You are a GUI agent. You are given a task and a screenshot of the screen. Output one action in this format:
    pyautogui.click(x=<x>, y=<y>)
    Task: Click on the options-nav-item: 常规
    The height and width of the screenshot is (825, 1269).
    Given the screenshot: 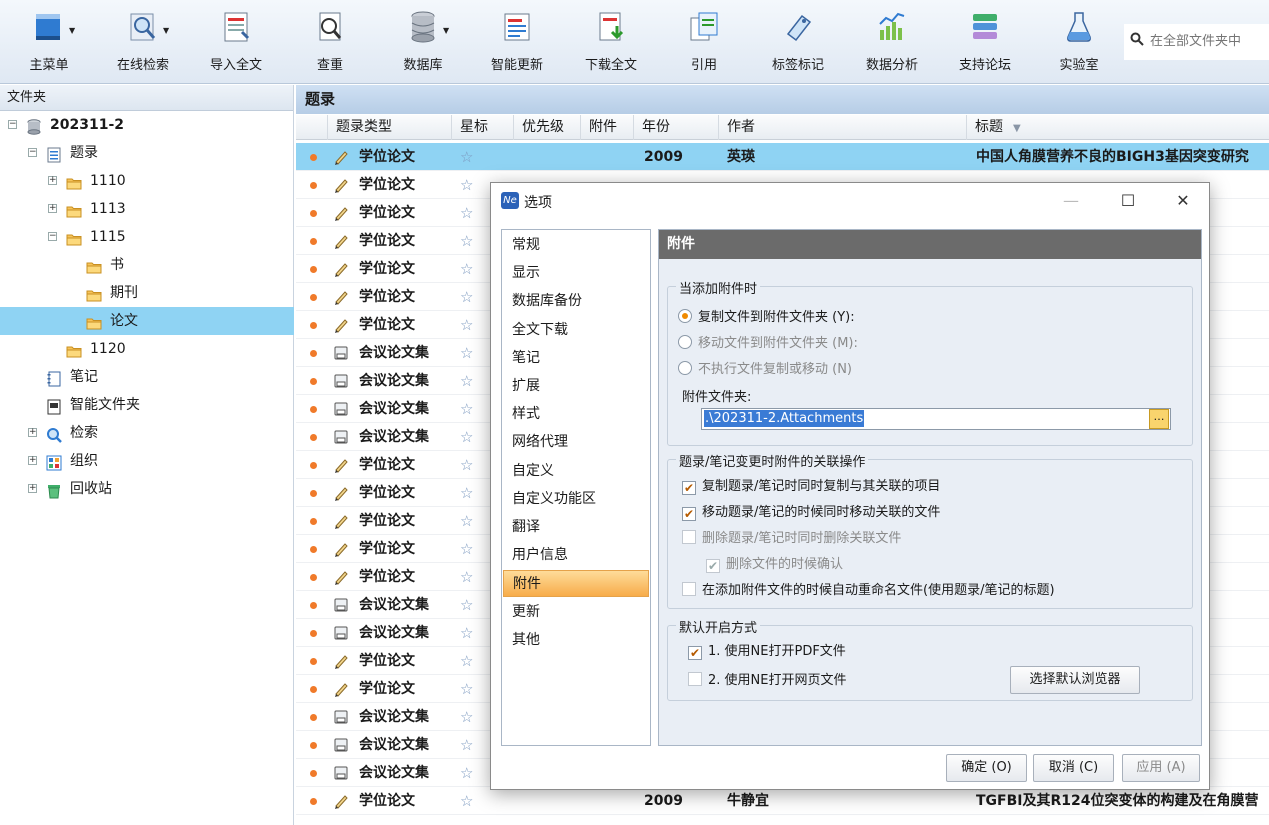 What is the action you would take?
    pyautogui.click(x=576, y=245)
    